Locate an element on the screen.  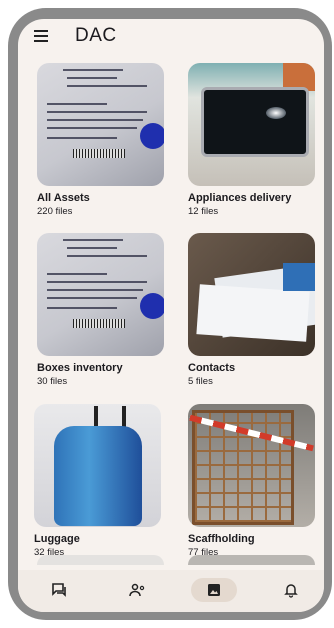
nav-gallery is located at coordinates (214, 590).